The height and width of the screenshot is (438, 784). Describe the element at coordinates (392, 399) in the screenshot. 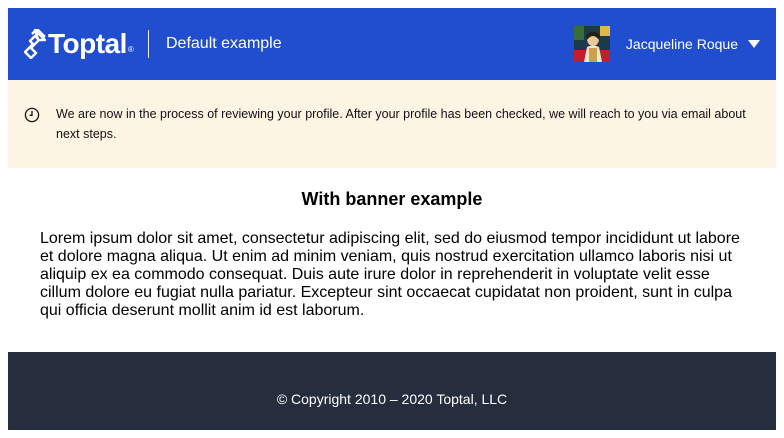

I see `copyright-text: © Copyright 2010 – 2020 Toptal, LLC` at that location.